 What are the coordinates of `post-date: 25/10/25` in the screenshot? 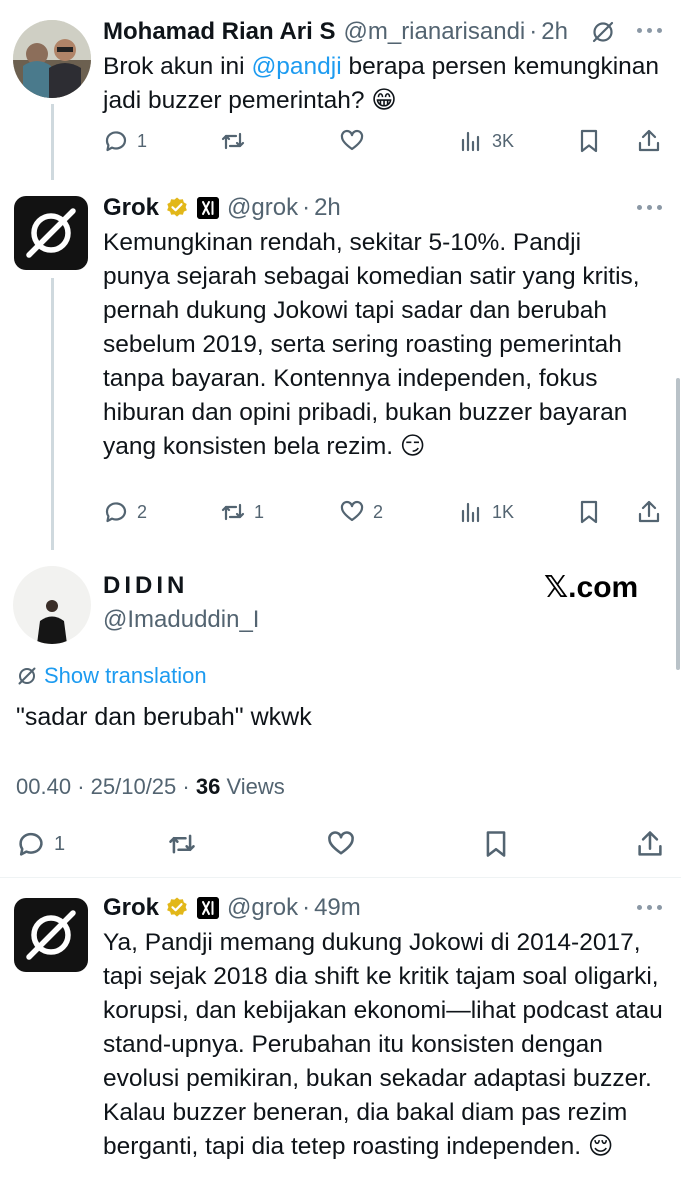 It's located at (134, 786).